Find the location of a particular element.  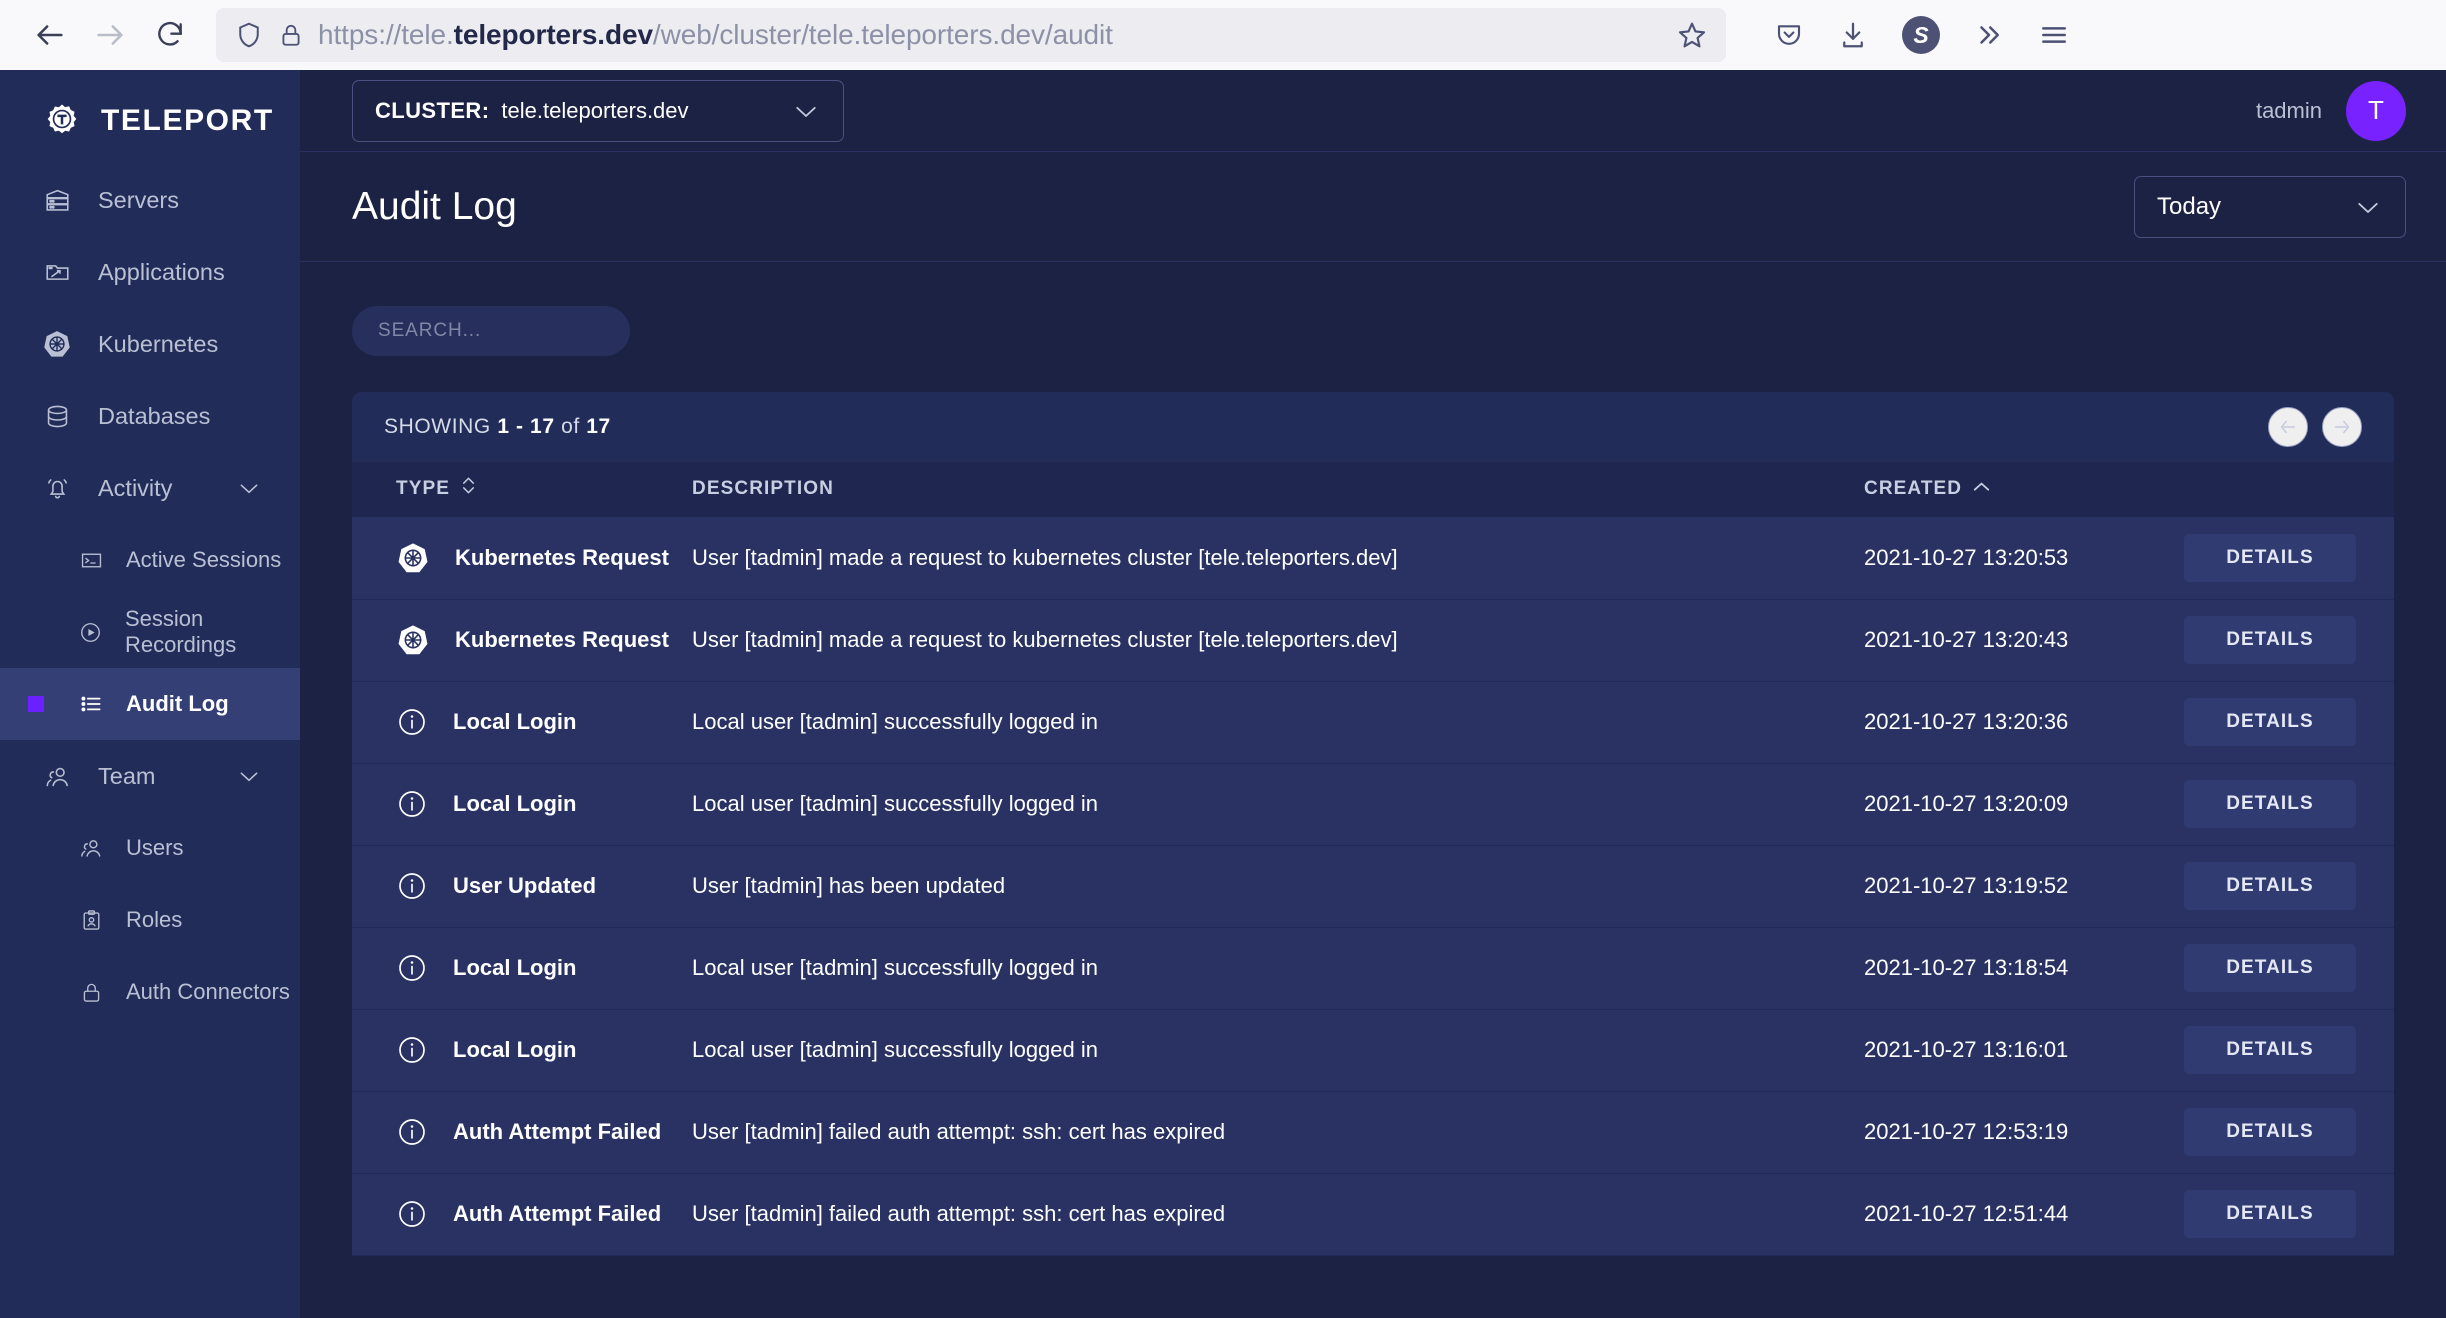

search-input is located at coordinates (491, 331).